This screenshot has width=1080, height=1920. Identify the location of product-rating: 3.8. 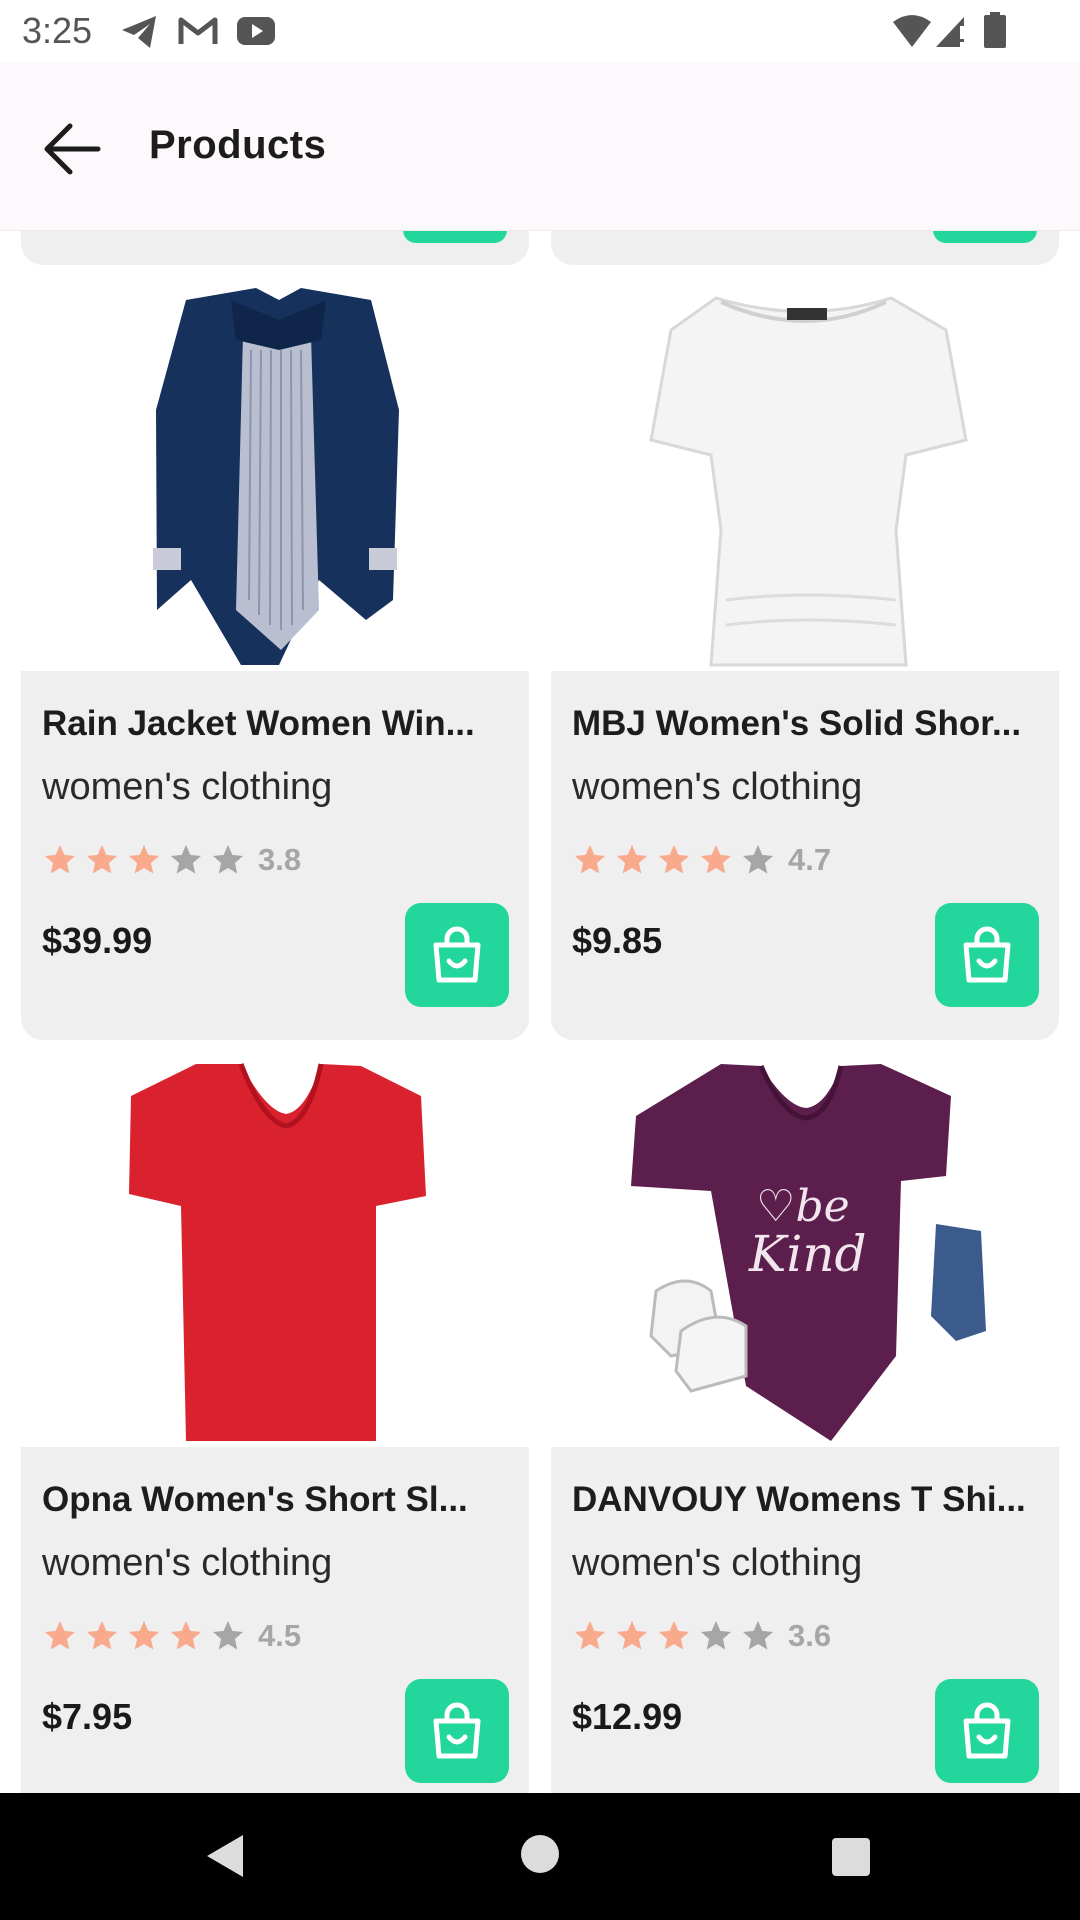
(171, 860).